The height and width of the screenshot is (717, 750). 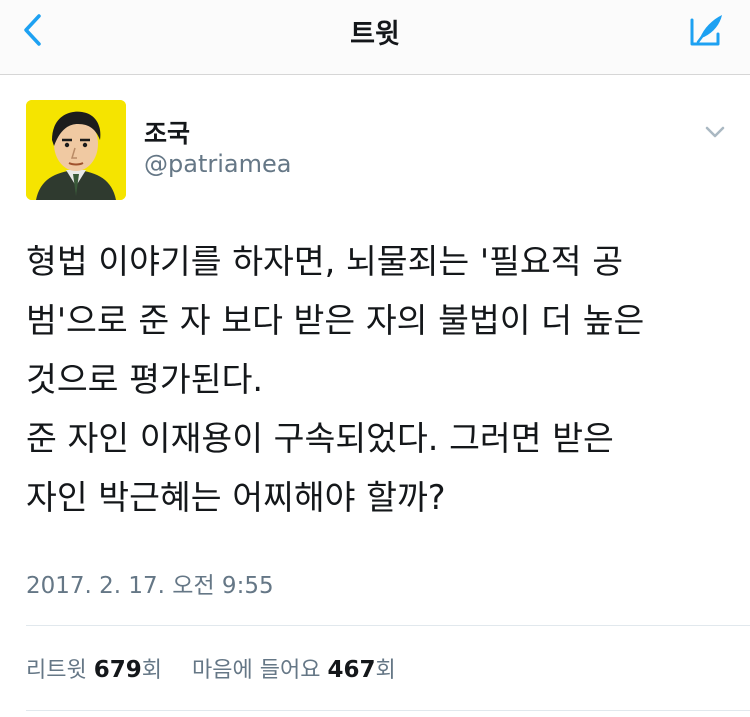 I want to click on retweets-unit: 회, so click(x=151, y=670).